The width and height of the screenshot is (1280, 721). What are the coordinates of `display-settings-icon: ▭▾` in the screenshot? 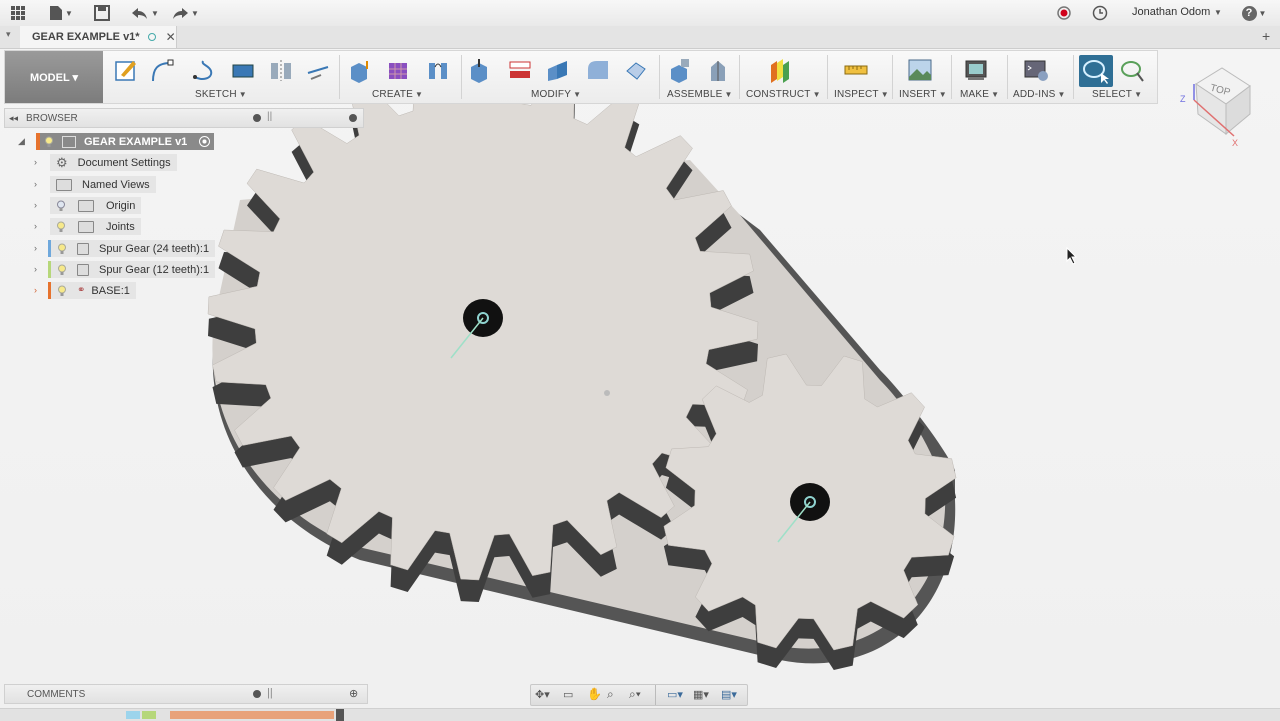 It's located at (675, 694).